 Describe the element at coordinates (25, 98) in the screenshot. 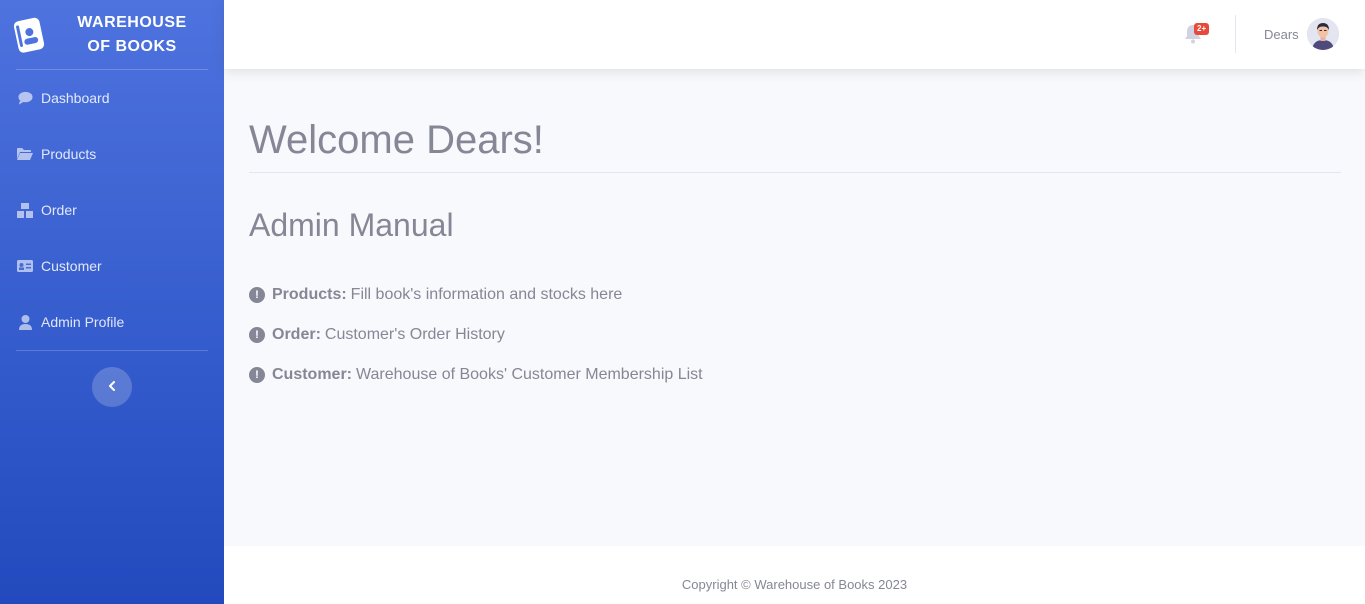

I see `comment-icon` at that location.